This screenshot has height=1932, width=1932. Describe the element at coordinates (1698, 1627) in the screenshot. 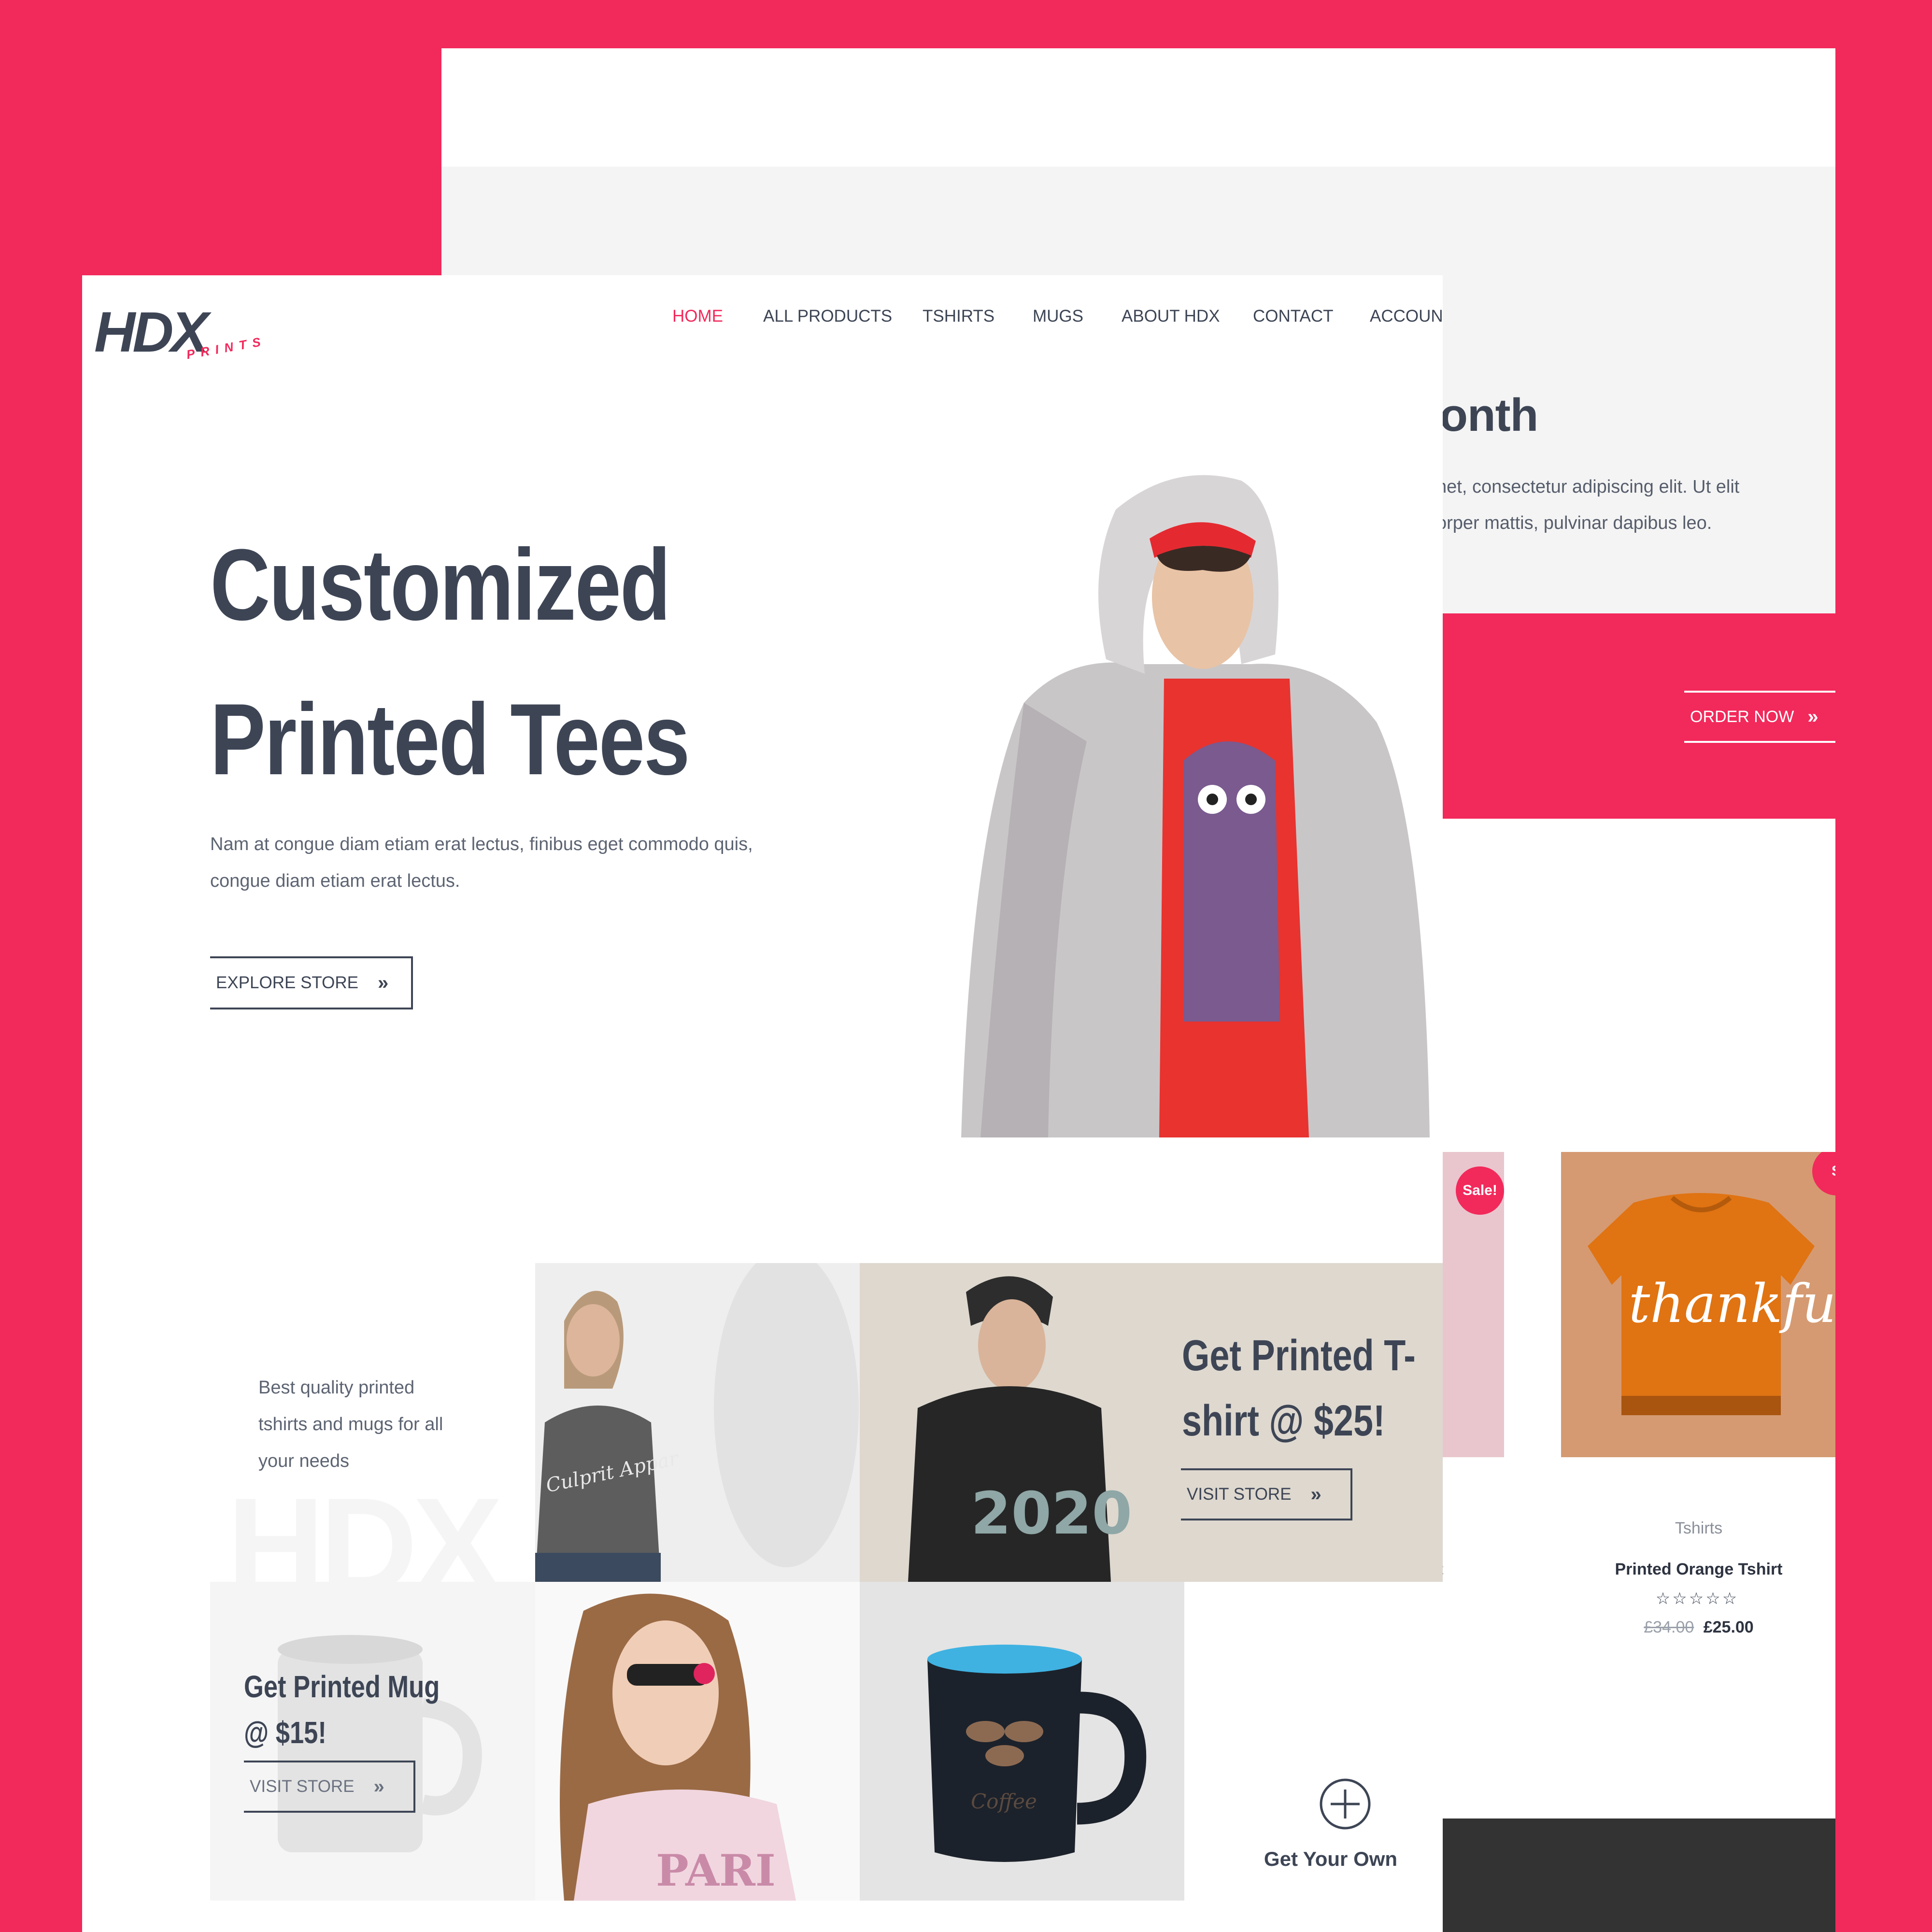

I see `product-price: £34.00 £25.00` at that location.